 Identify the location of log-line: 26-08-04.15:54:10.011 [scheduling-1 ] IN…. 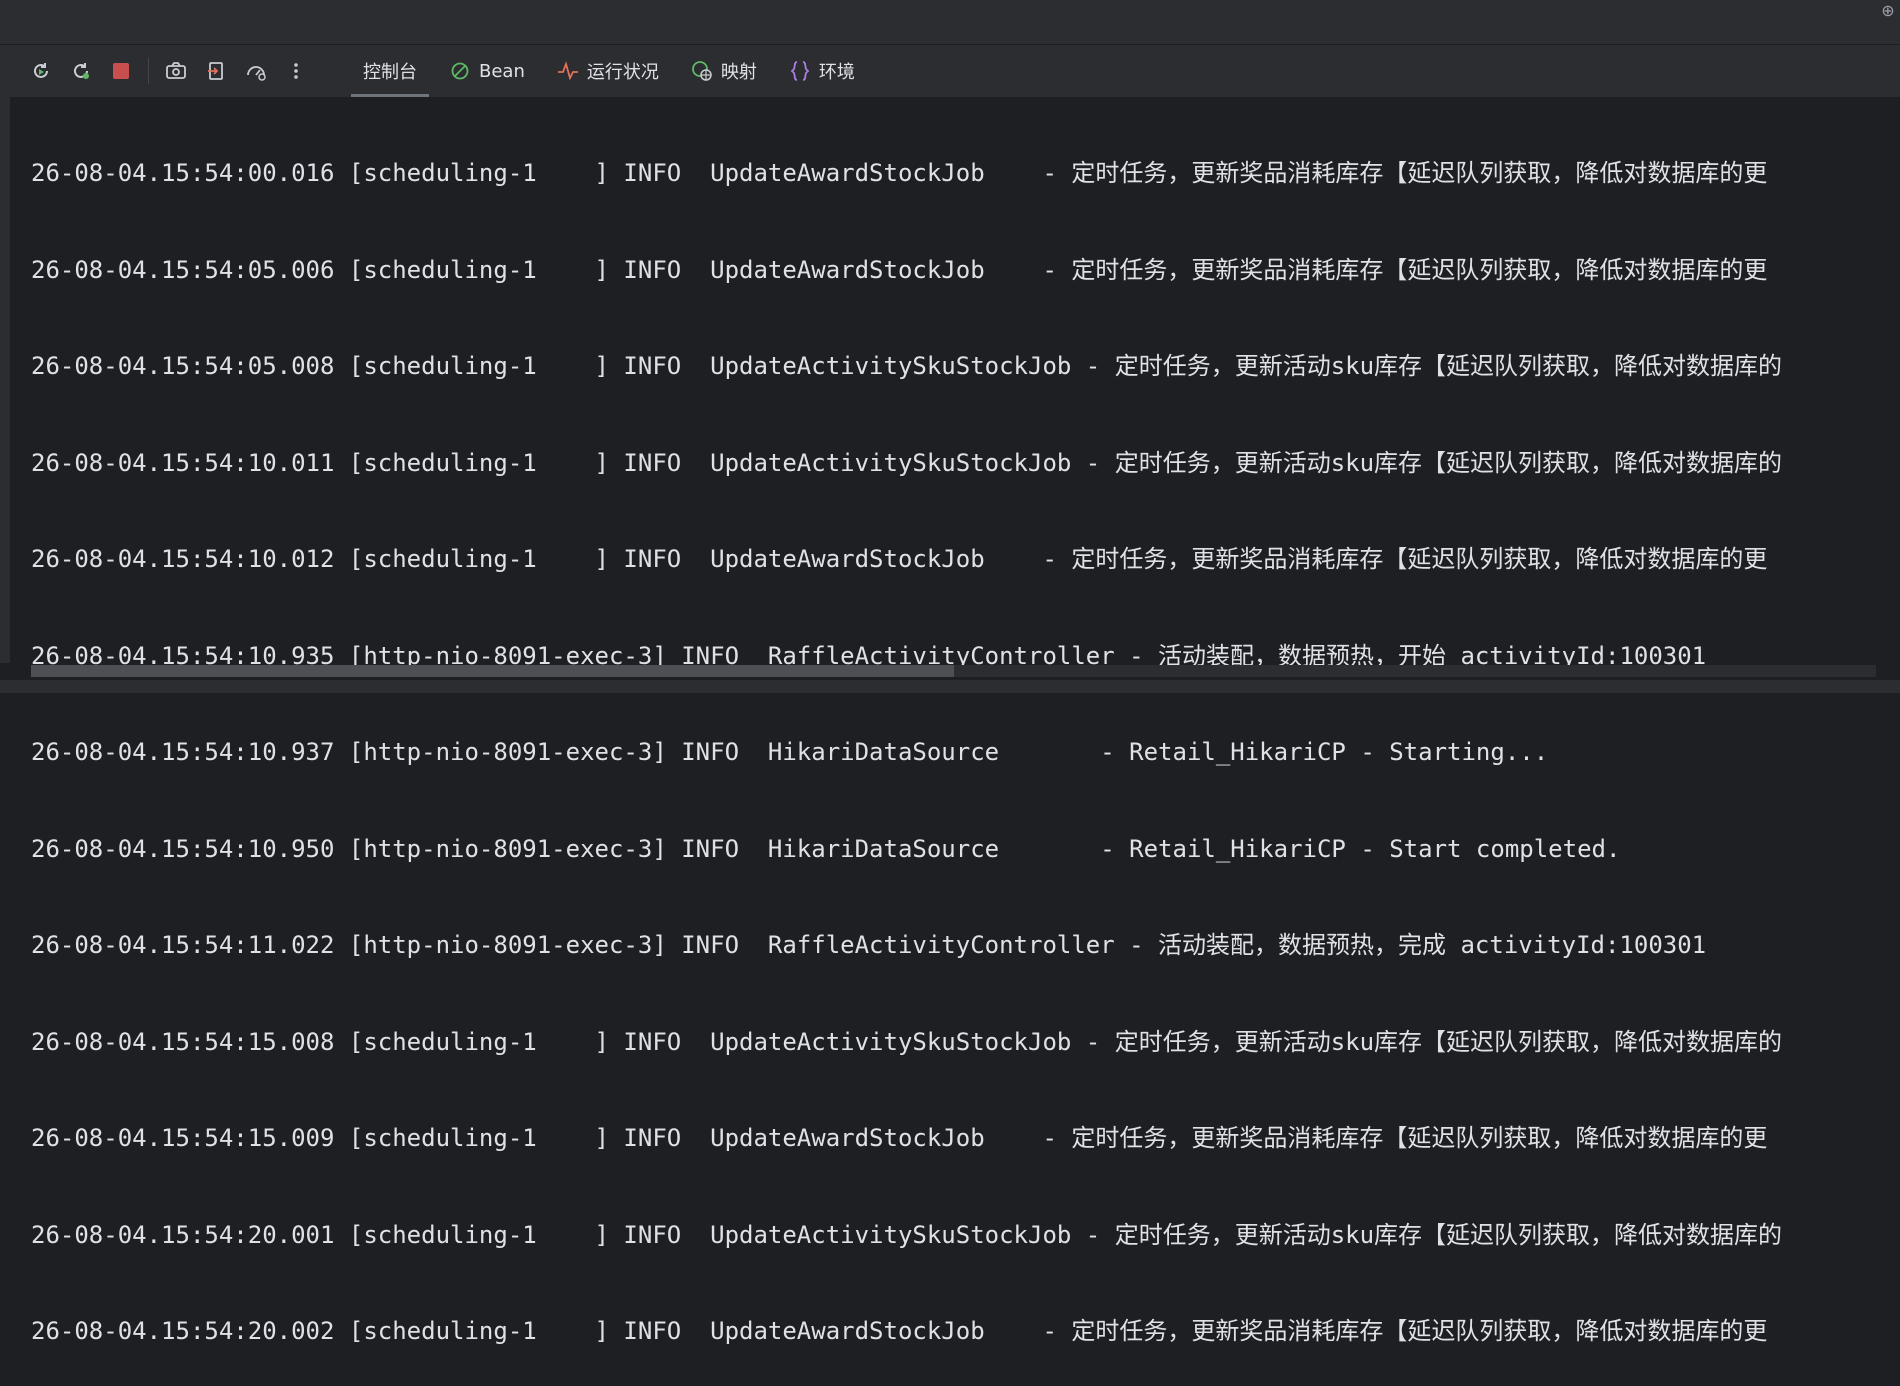
(907, 462).